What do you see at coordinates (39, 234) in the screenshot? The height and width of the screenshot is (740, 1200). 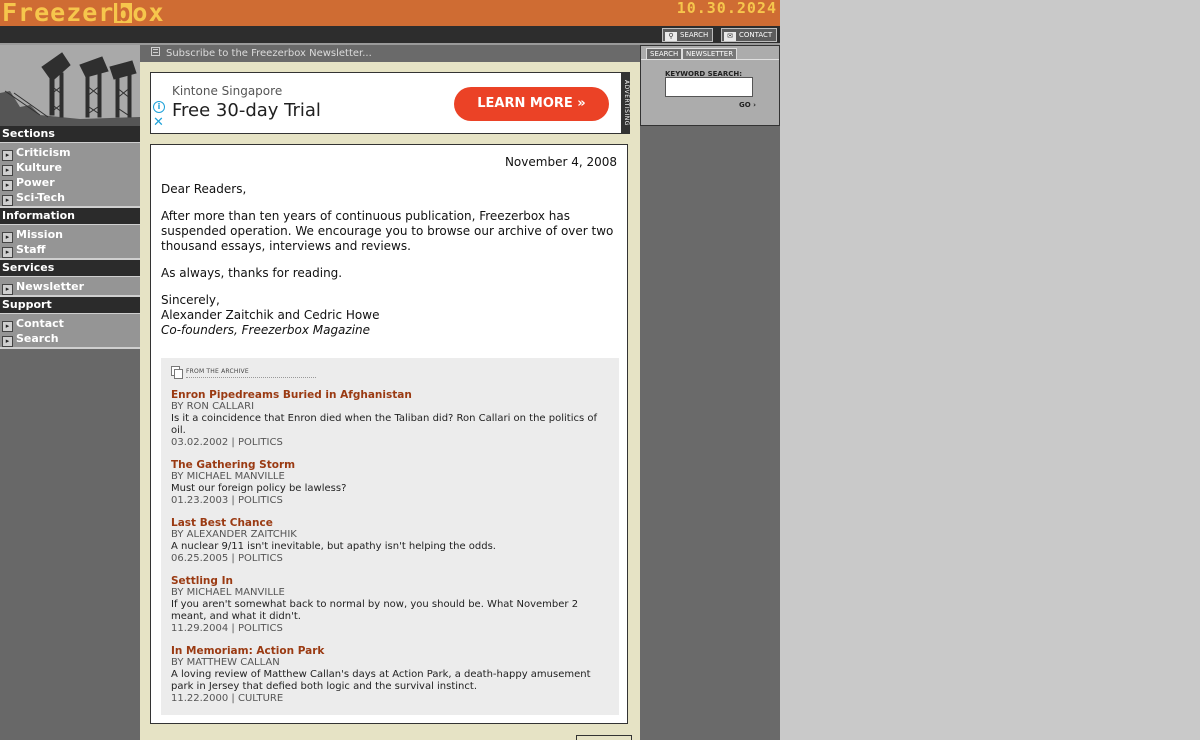 I see `nav-item-label: Mission` at bounding box center [39, 234].